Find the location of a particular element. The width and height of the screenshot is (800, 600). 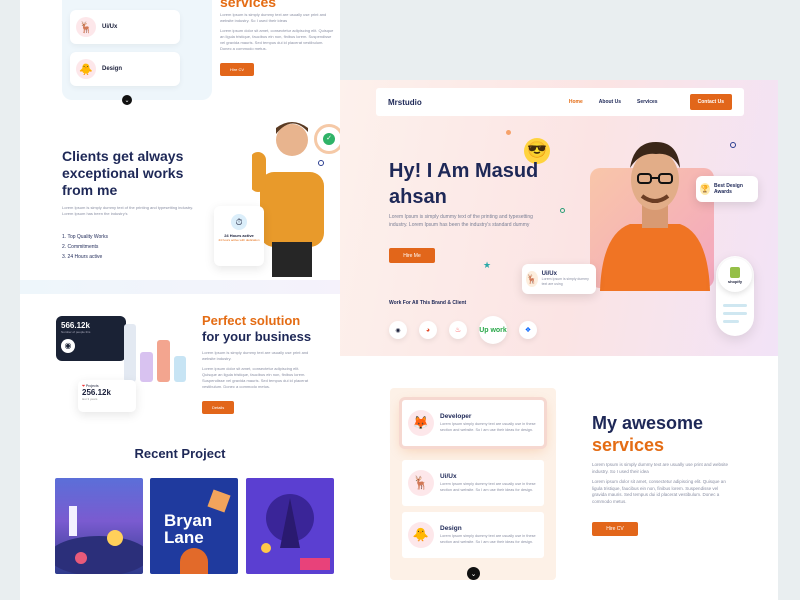

service-title: Developer is located at coordinates (456, 416).